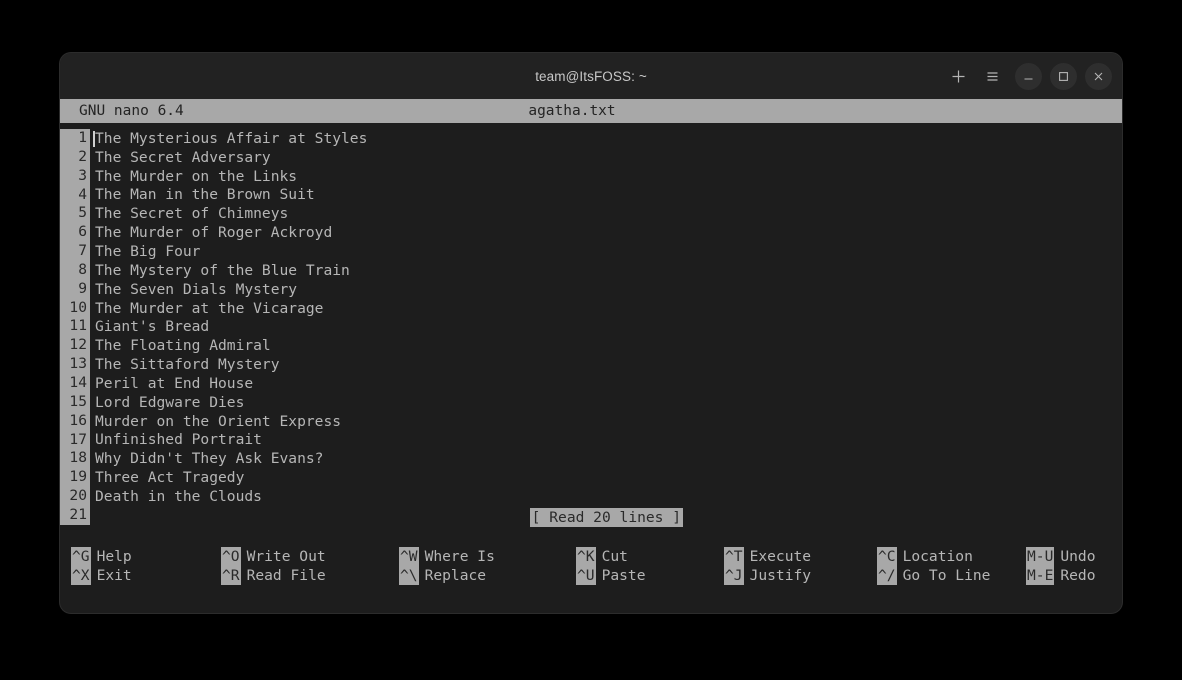 This screenshot has width=1182, height=680. What do you see at coordinates (767, 556) in the screenshot?
I see `shortcut-execute: ^T Execute` at bounding box center [767, 556].